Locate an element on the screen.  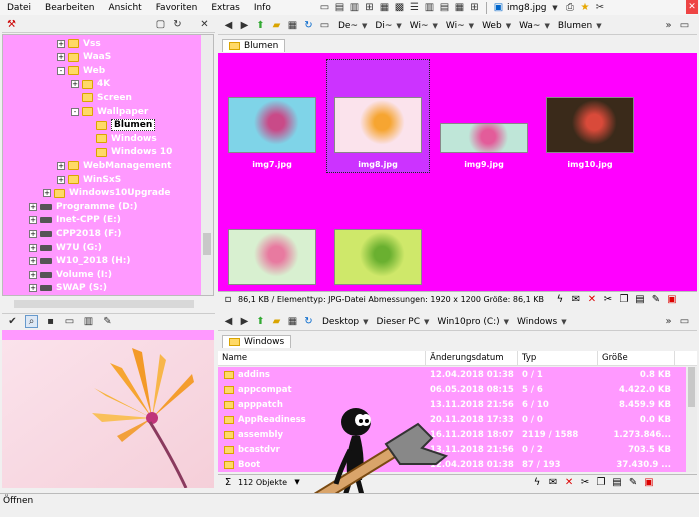
paste-icon: ▤ is located at coordinates (617, 482).